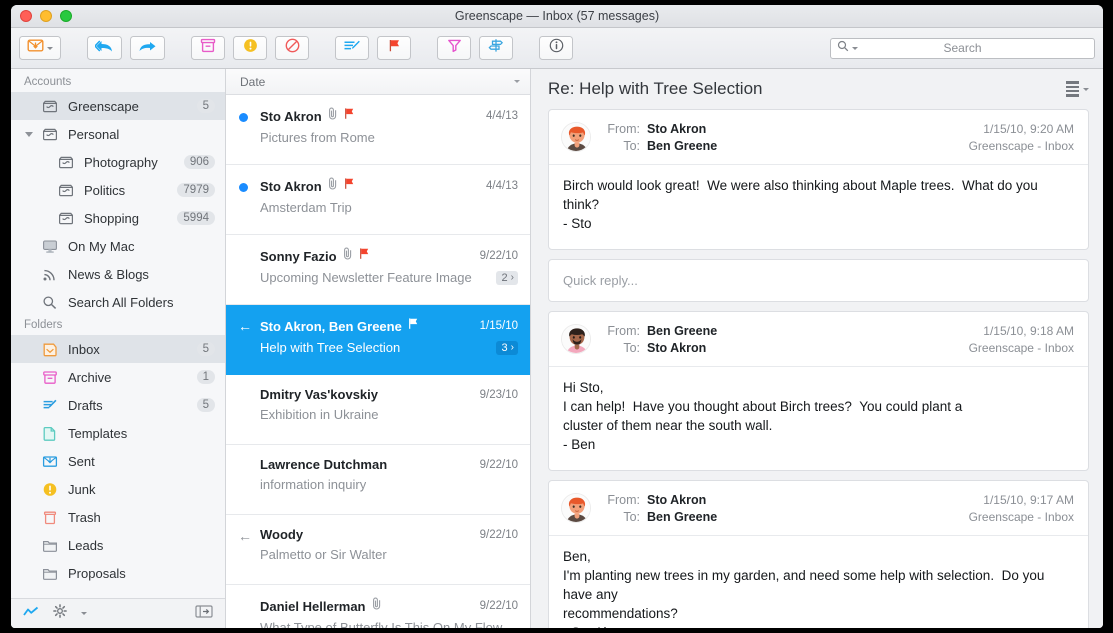 Image resolution: width=1113 pixels, height=633 pixels. What do you see at coordinates (631, 517) in the screenshot?
I see `to-label: To:` at bounding box center [631, 517].